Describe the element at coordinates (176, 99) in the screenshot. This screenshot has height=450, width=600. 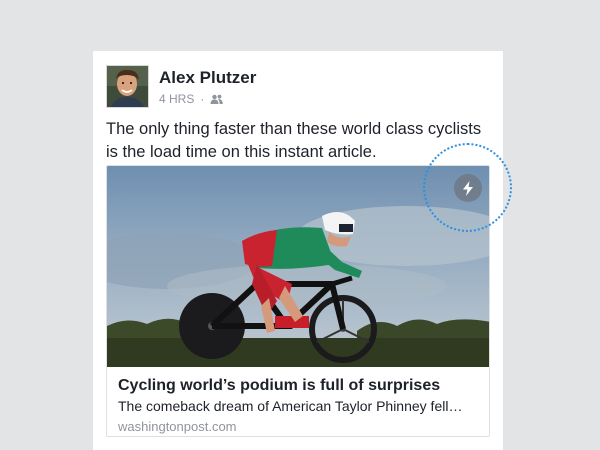
I see `post-timestamp: 4 HRS` at that location.